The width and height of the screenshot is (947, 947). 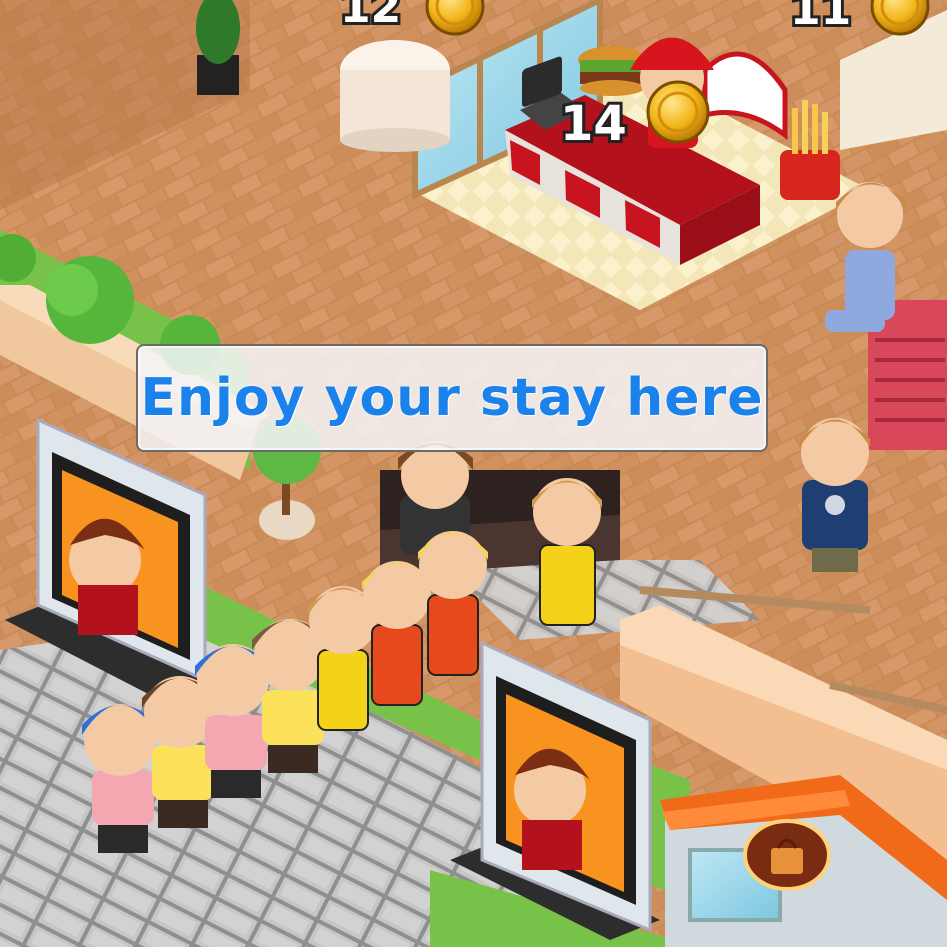 I want to click on dining-table, so click(x=395, y=96).